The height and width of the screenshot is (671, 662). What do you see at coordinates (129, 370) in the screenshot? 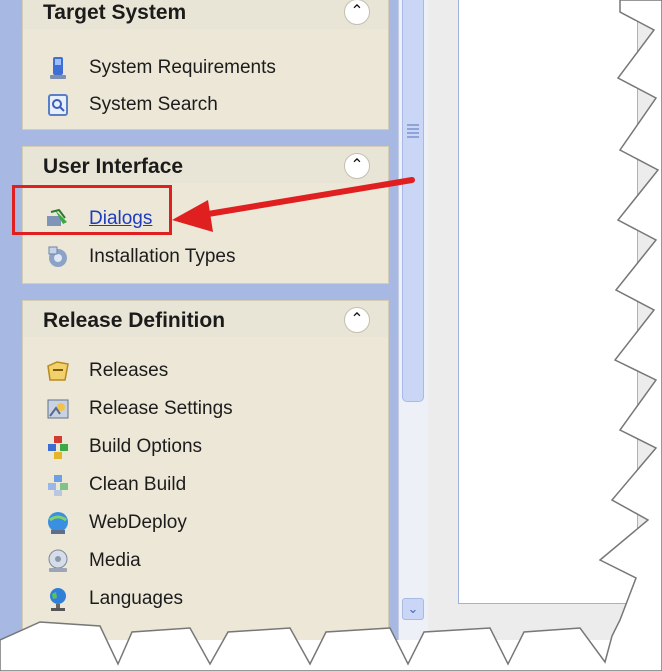
I see `nav-item-label: Releases` at bounding box center [129, 370].